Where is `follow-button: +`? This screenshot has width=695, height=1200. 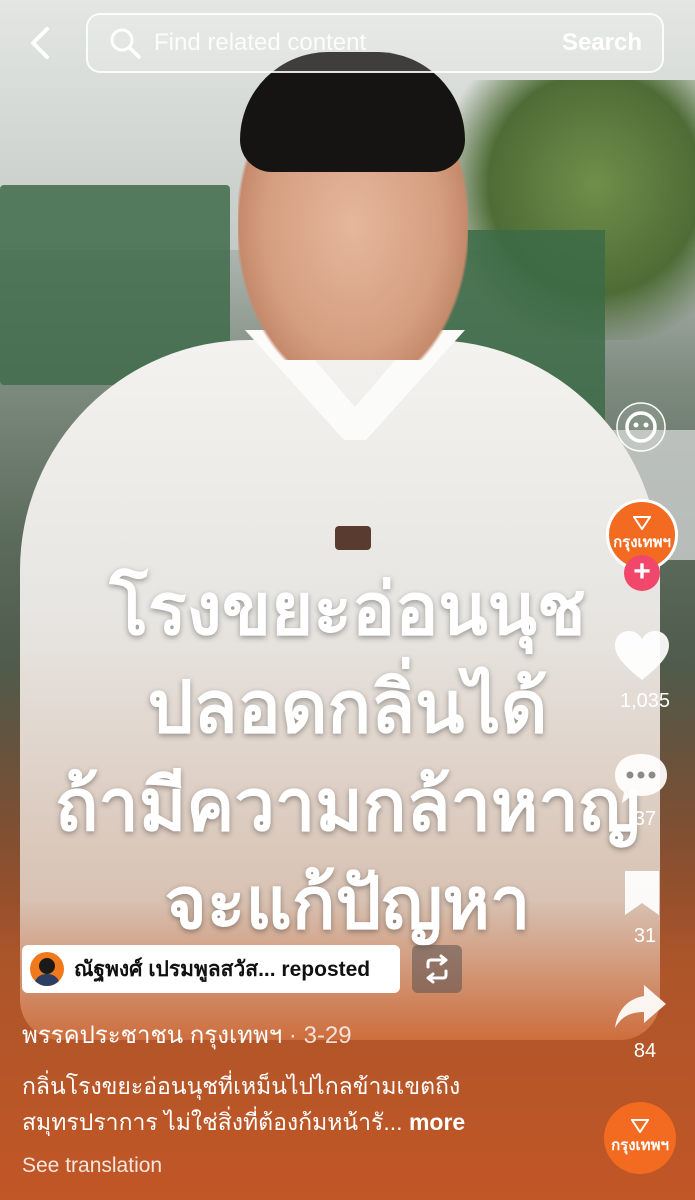
follow-button: + is located at coordinates (642, 573).